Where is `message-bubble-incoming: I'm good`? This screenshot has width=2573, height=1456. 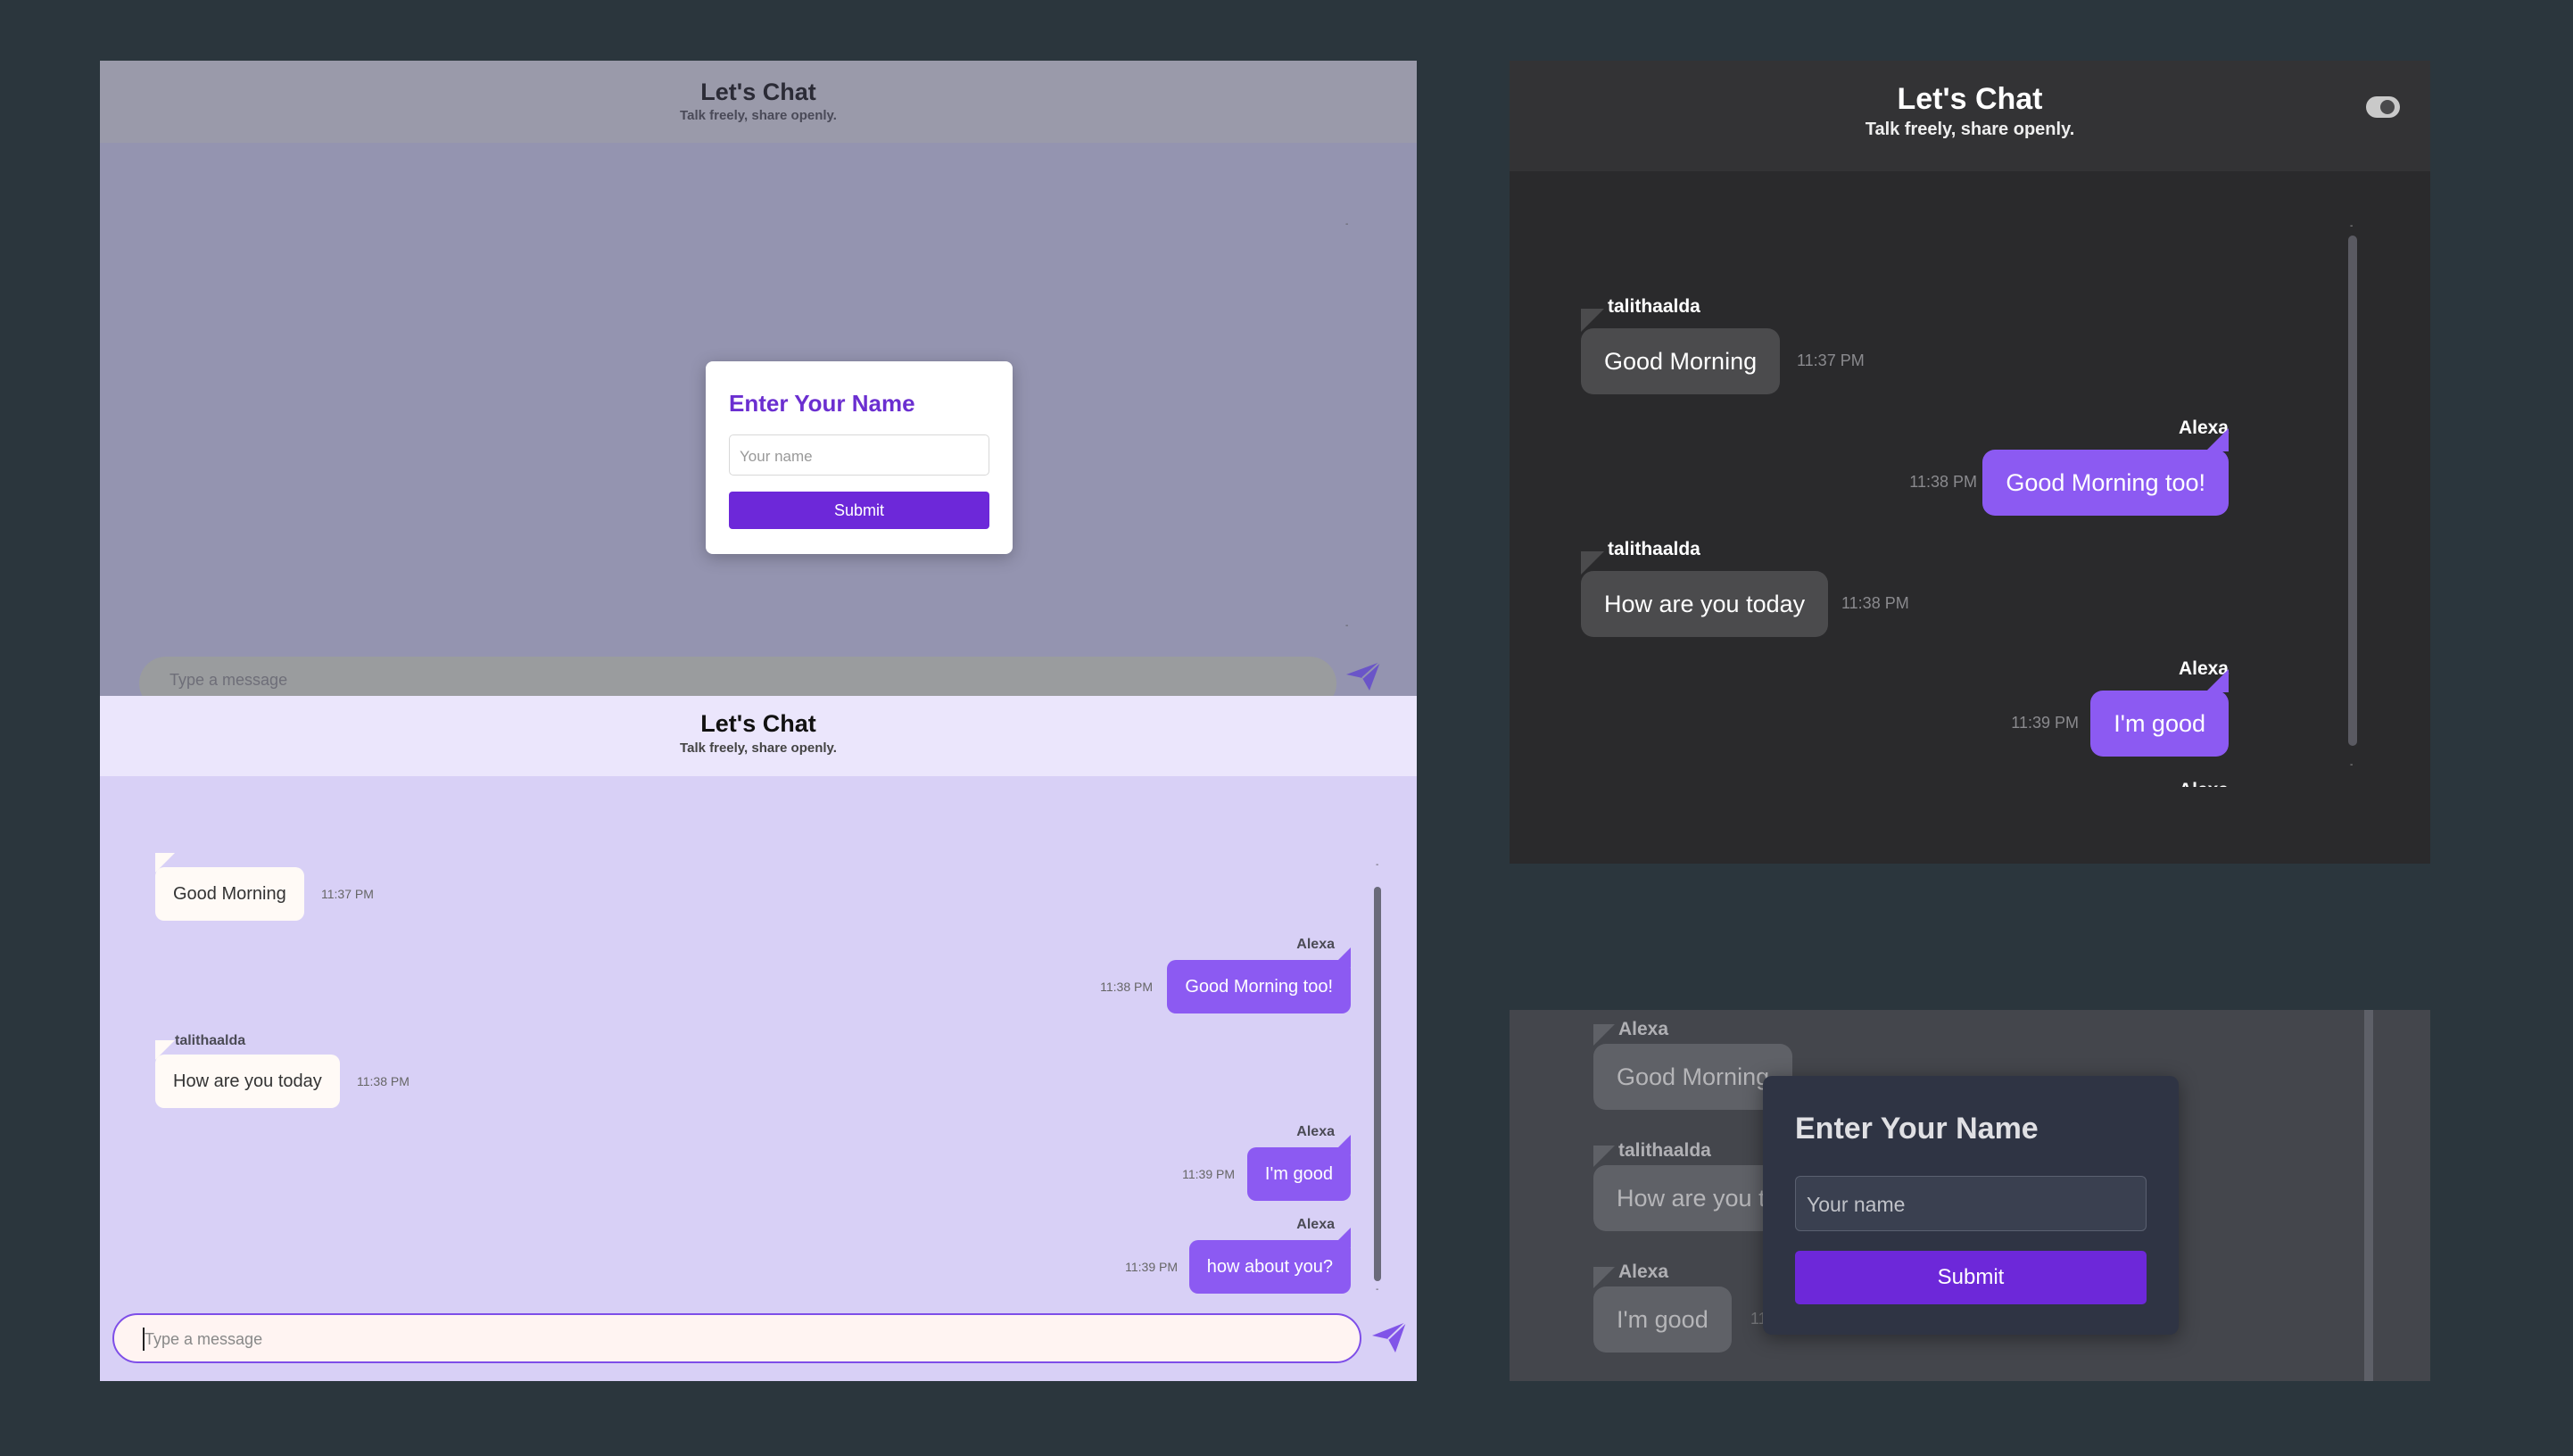 message-bubble-incoming: I'm good is located at coordinates (1662, 1319).